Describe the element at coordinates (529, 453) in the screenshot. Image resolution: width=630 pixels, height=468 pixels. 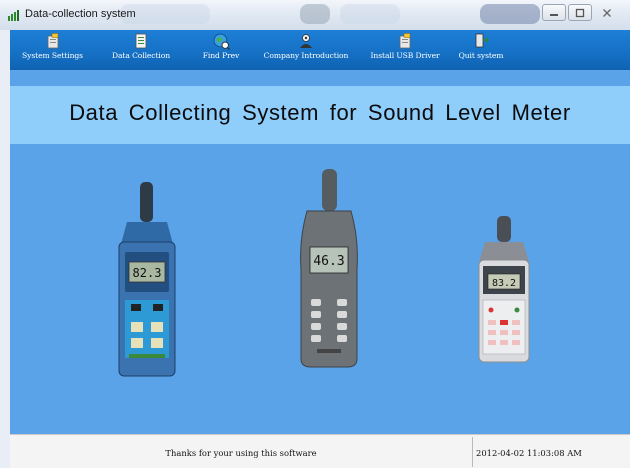
I see `status-datetime: 2012-04-02 11:03:08 AM` at that location.